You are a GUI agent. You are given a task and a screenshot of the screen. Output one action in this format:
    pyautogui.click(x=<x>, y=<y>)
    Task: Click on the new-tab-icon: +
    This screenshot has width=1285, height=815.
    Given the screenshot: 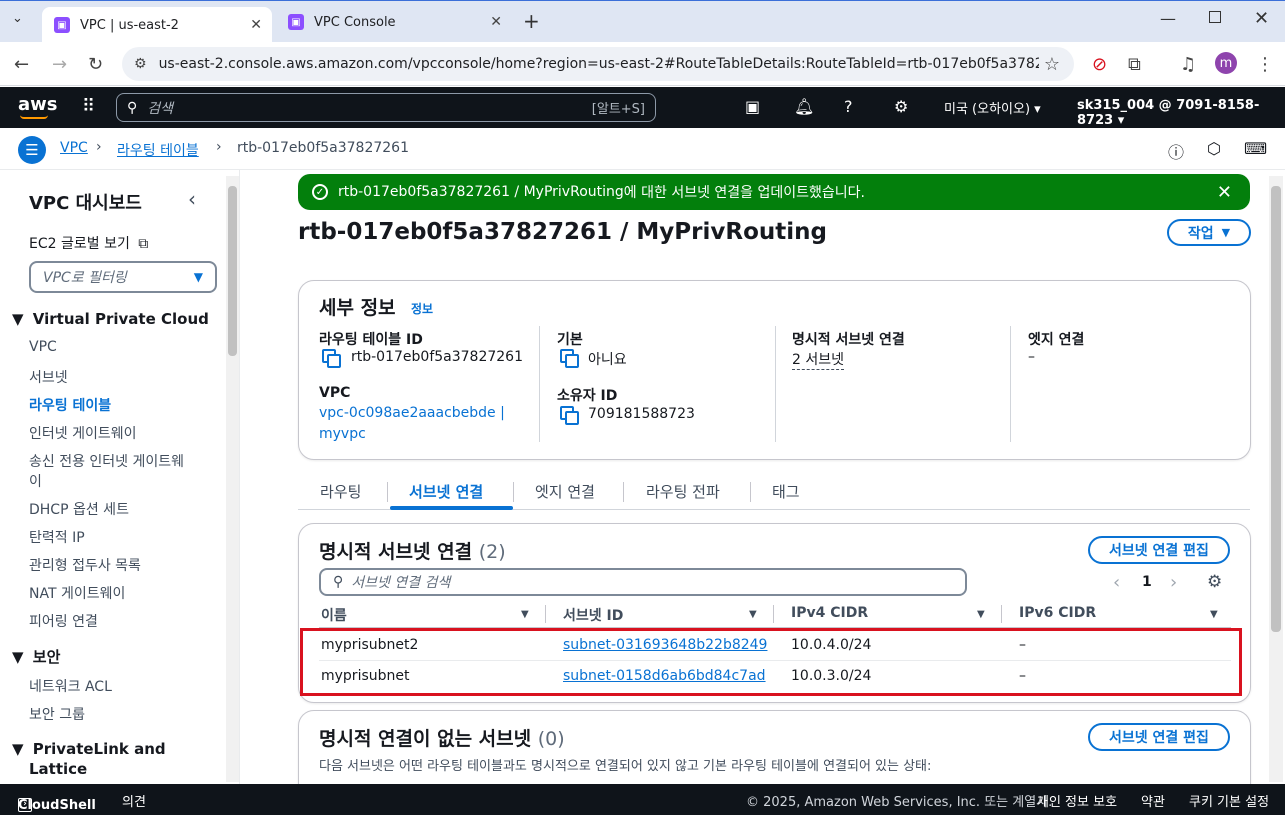 What is the action you would take?
    pyautogui.click(x=531, y=21)
    